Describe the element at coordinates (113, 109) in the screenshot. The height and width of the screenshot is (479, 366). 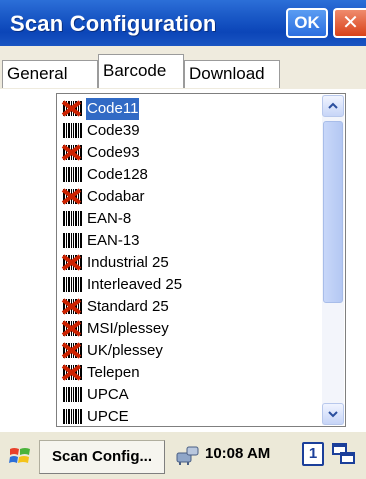
I see `list-item-label: Code11` at that location.